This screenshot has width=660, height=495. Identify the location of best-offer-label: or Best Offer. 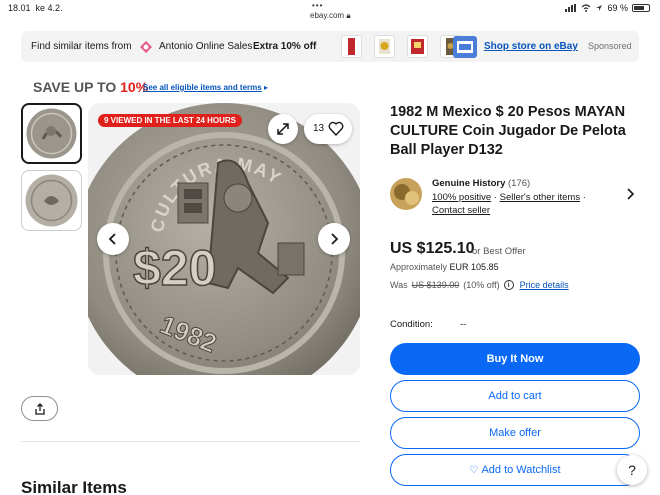
(499, 251).